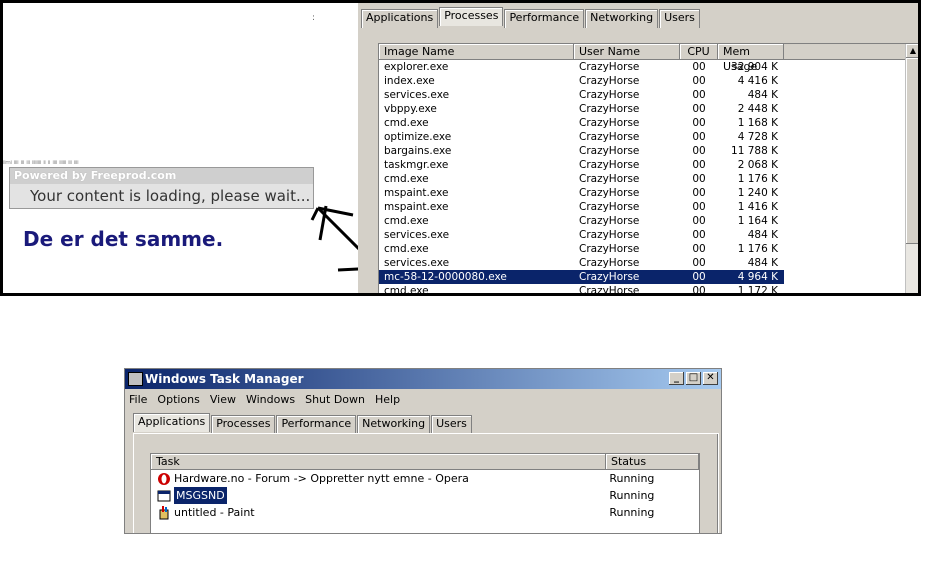 This screenshot has width=927, height=572. Describe the element at coordinates (699, 51) in the screenshot. I see `column-cpu: CPU` at that location.